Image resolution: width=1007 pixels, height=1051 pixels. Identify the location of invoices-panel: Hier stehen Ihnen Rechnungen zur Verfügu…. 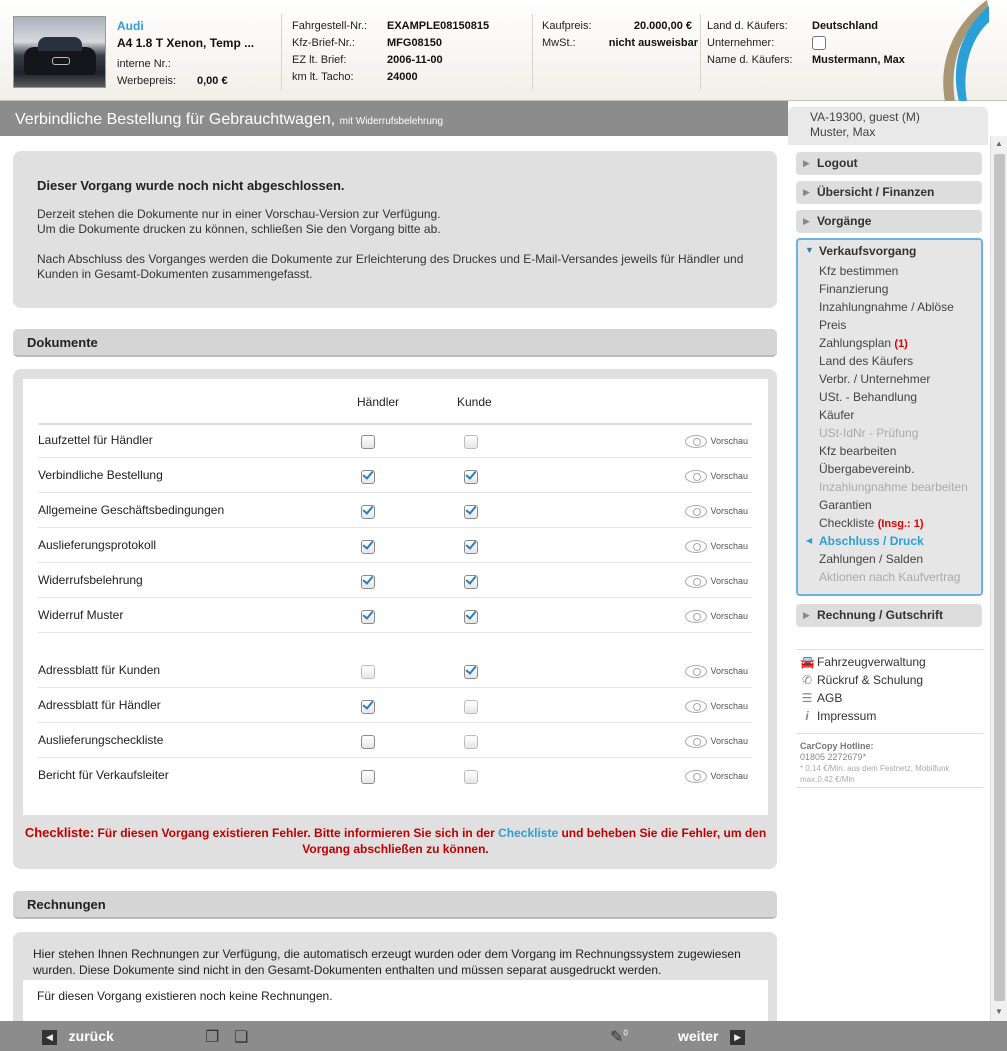
(395, 976).